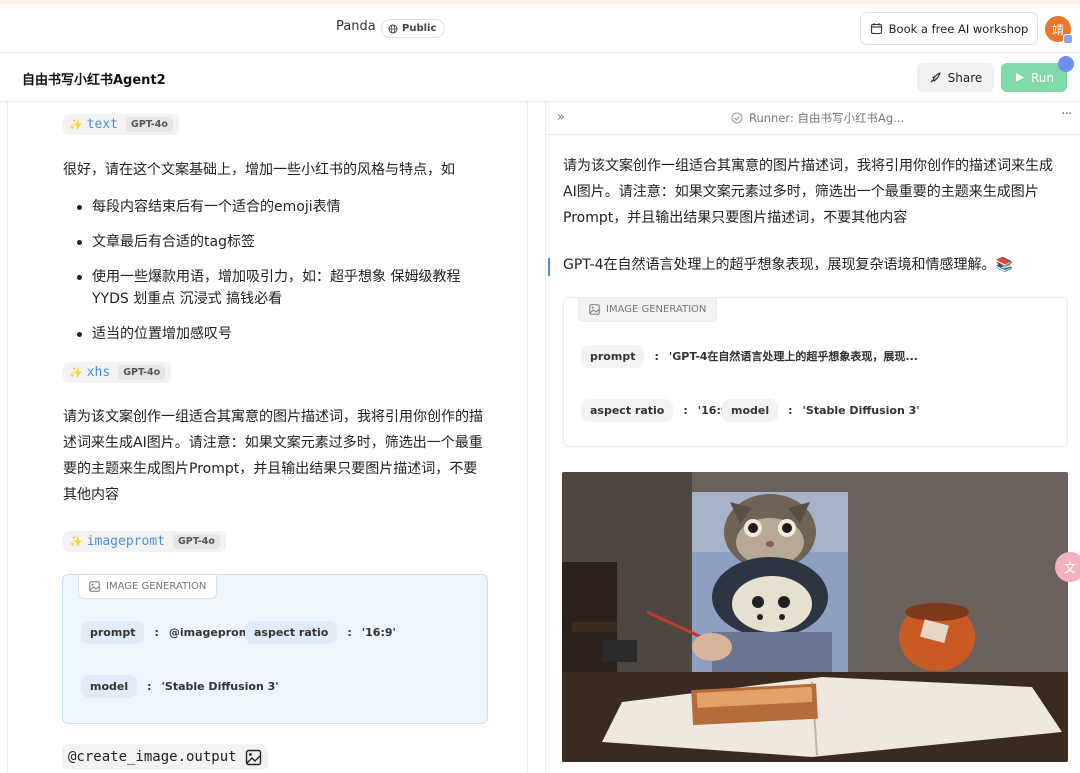 This screenshot has width=1080, height=773. I want to click on step-name: text, so click(102, 124).